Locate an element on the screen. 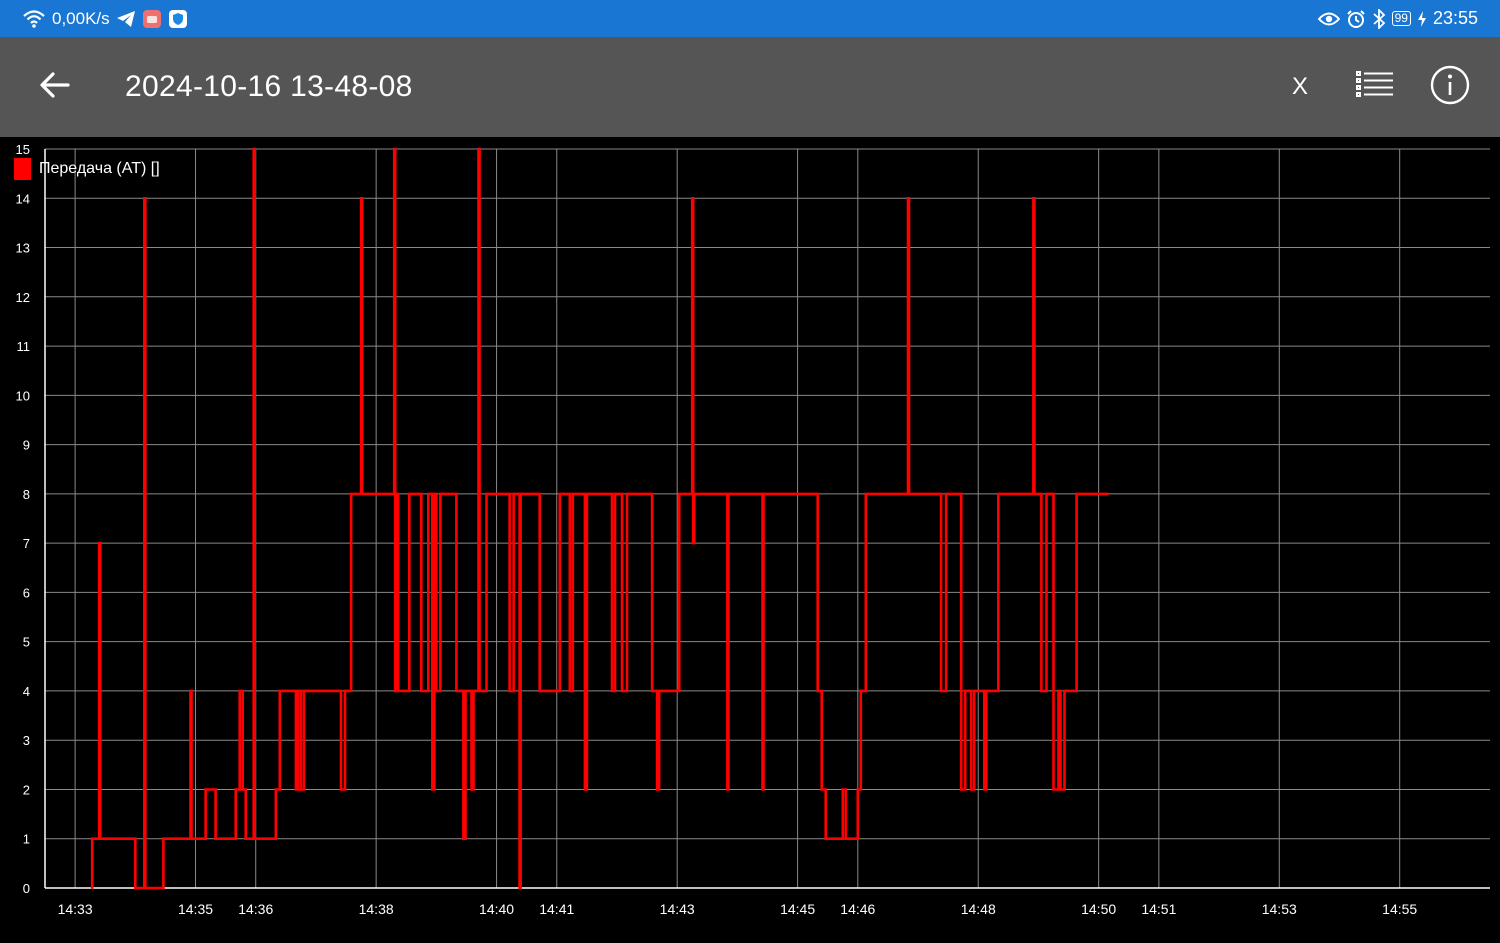 The image size is (1500, 943). x-axis-button: X is located at coordinates (1300, 87).